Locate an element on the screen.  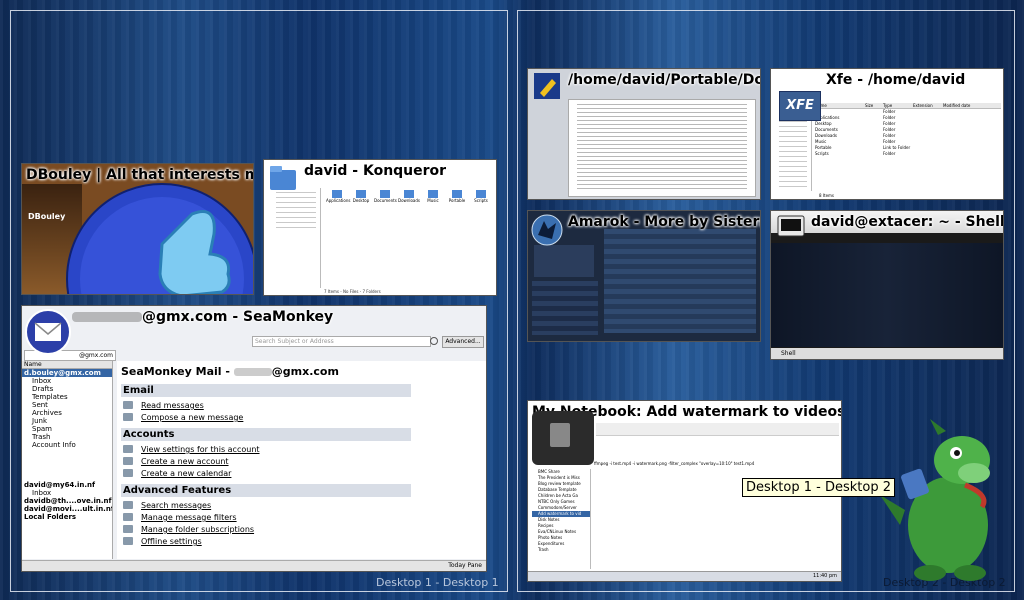
file-label: Applications is located at coordinates (338, 200).